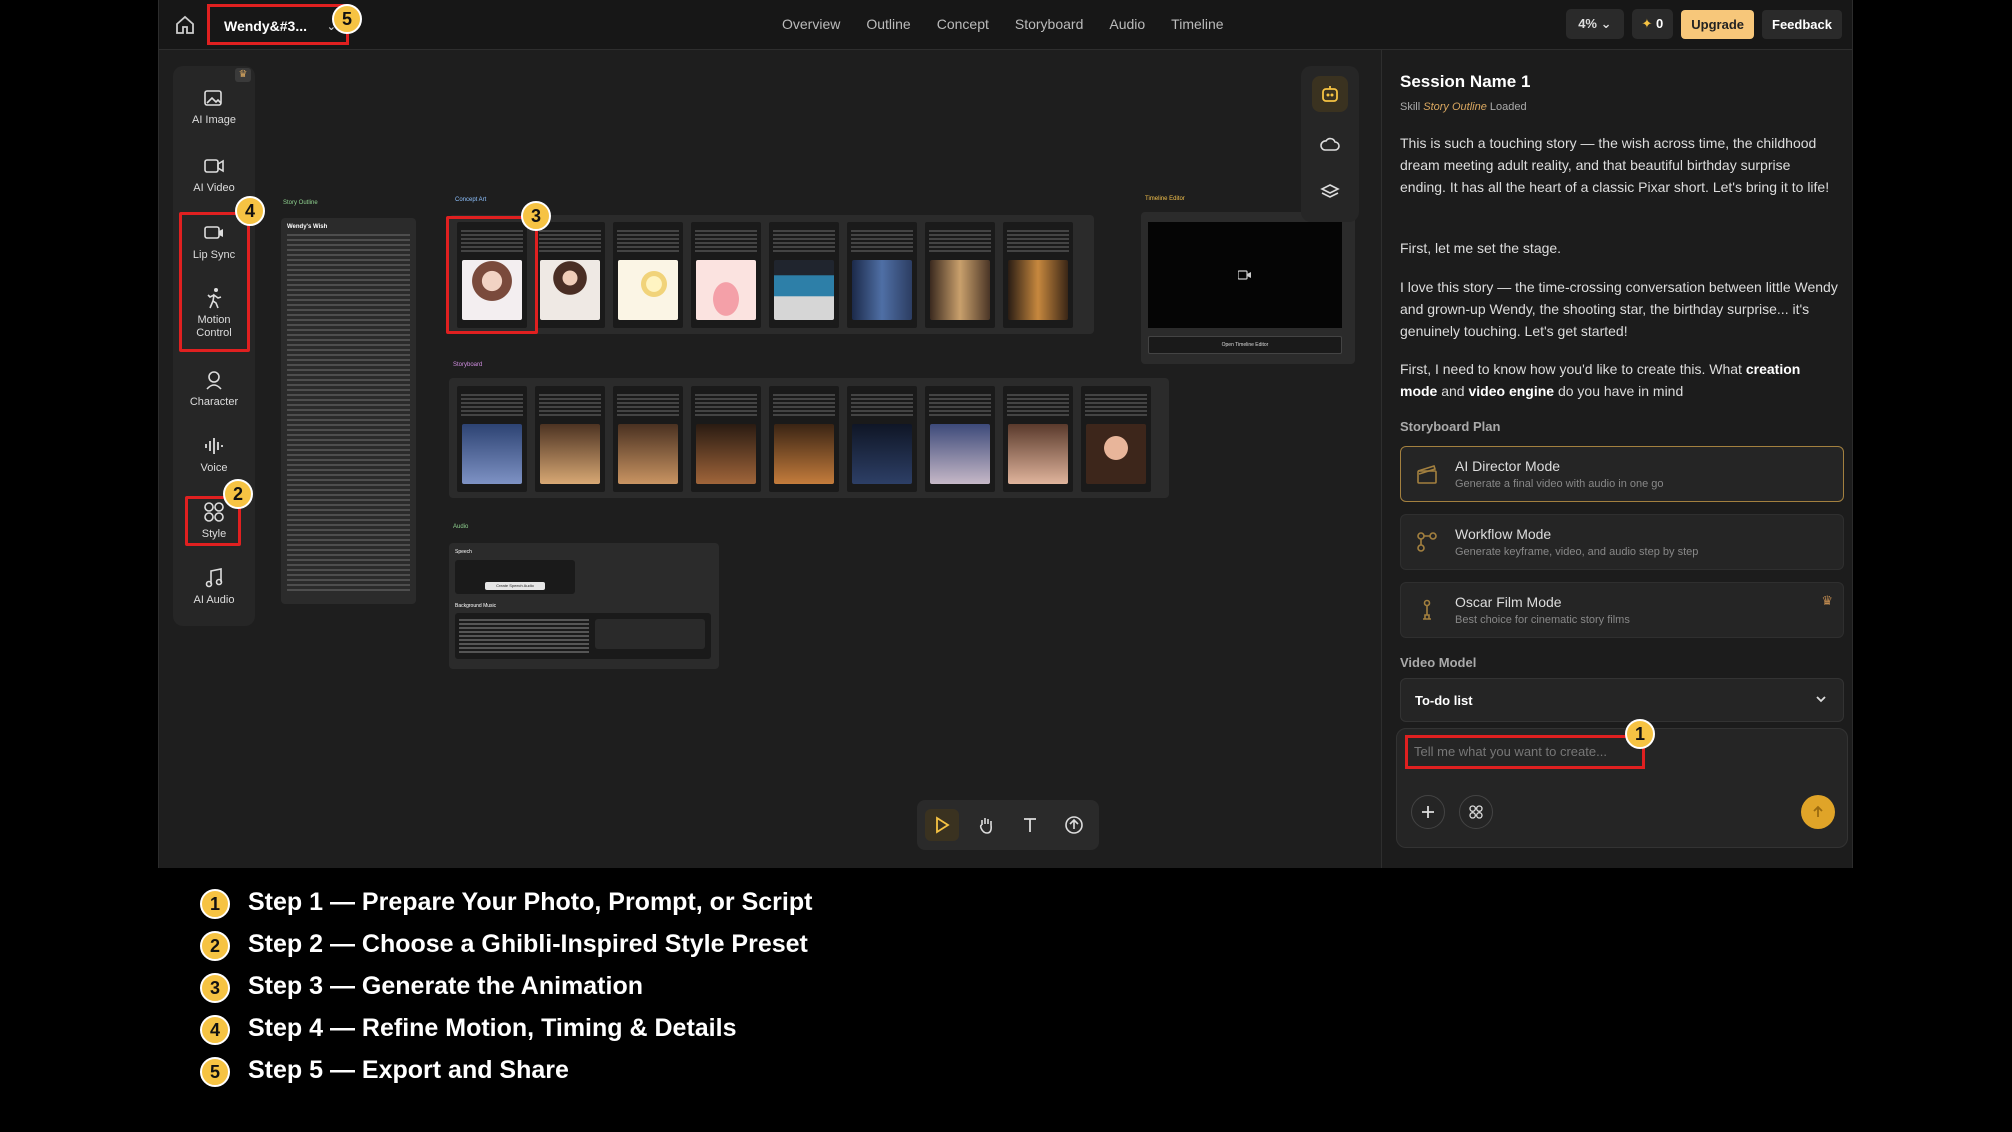 The image size is (2012, 1132). Describe the element at coordinates (1197, 25) in the screenshot. I see `tab-timeline: Timeline` at that location.